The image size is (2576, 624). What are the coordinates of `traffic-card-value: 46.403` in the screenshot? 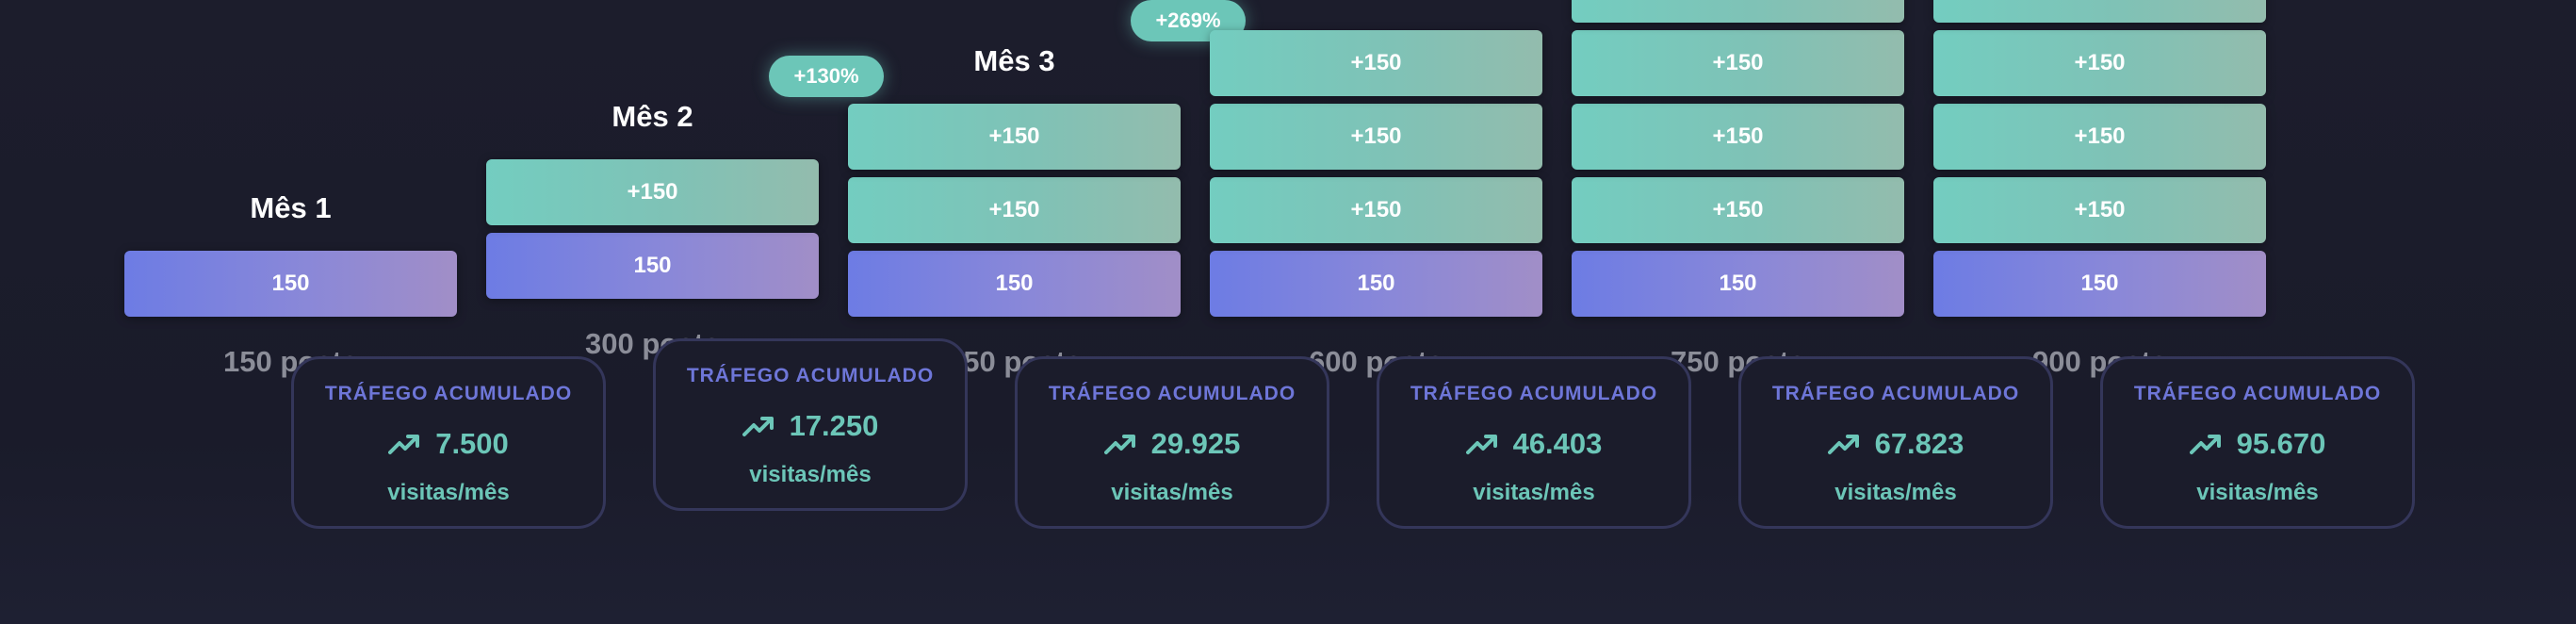 It's located at (1533, 444).